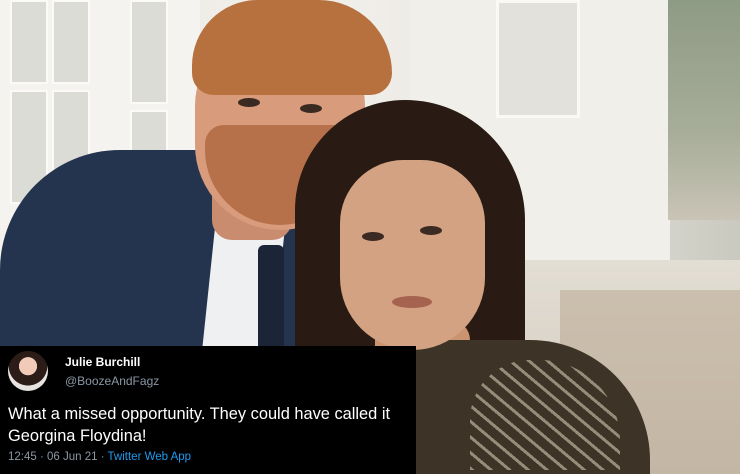 This screenshot has width=740, height=474. I want to click on man-eye-left, so click(249, 102).